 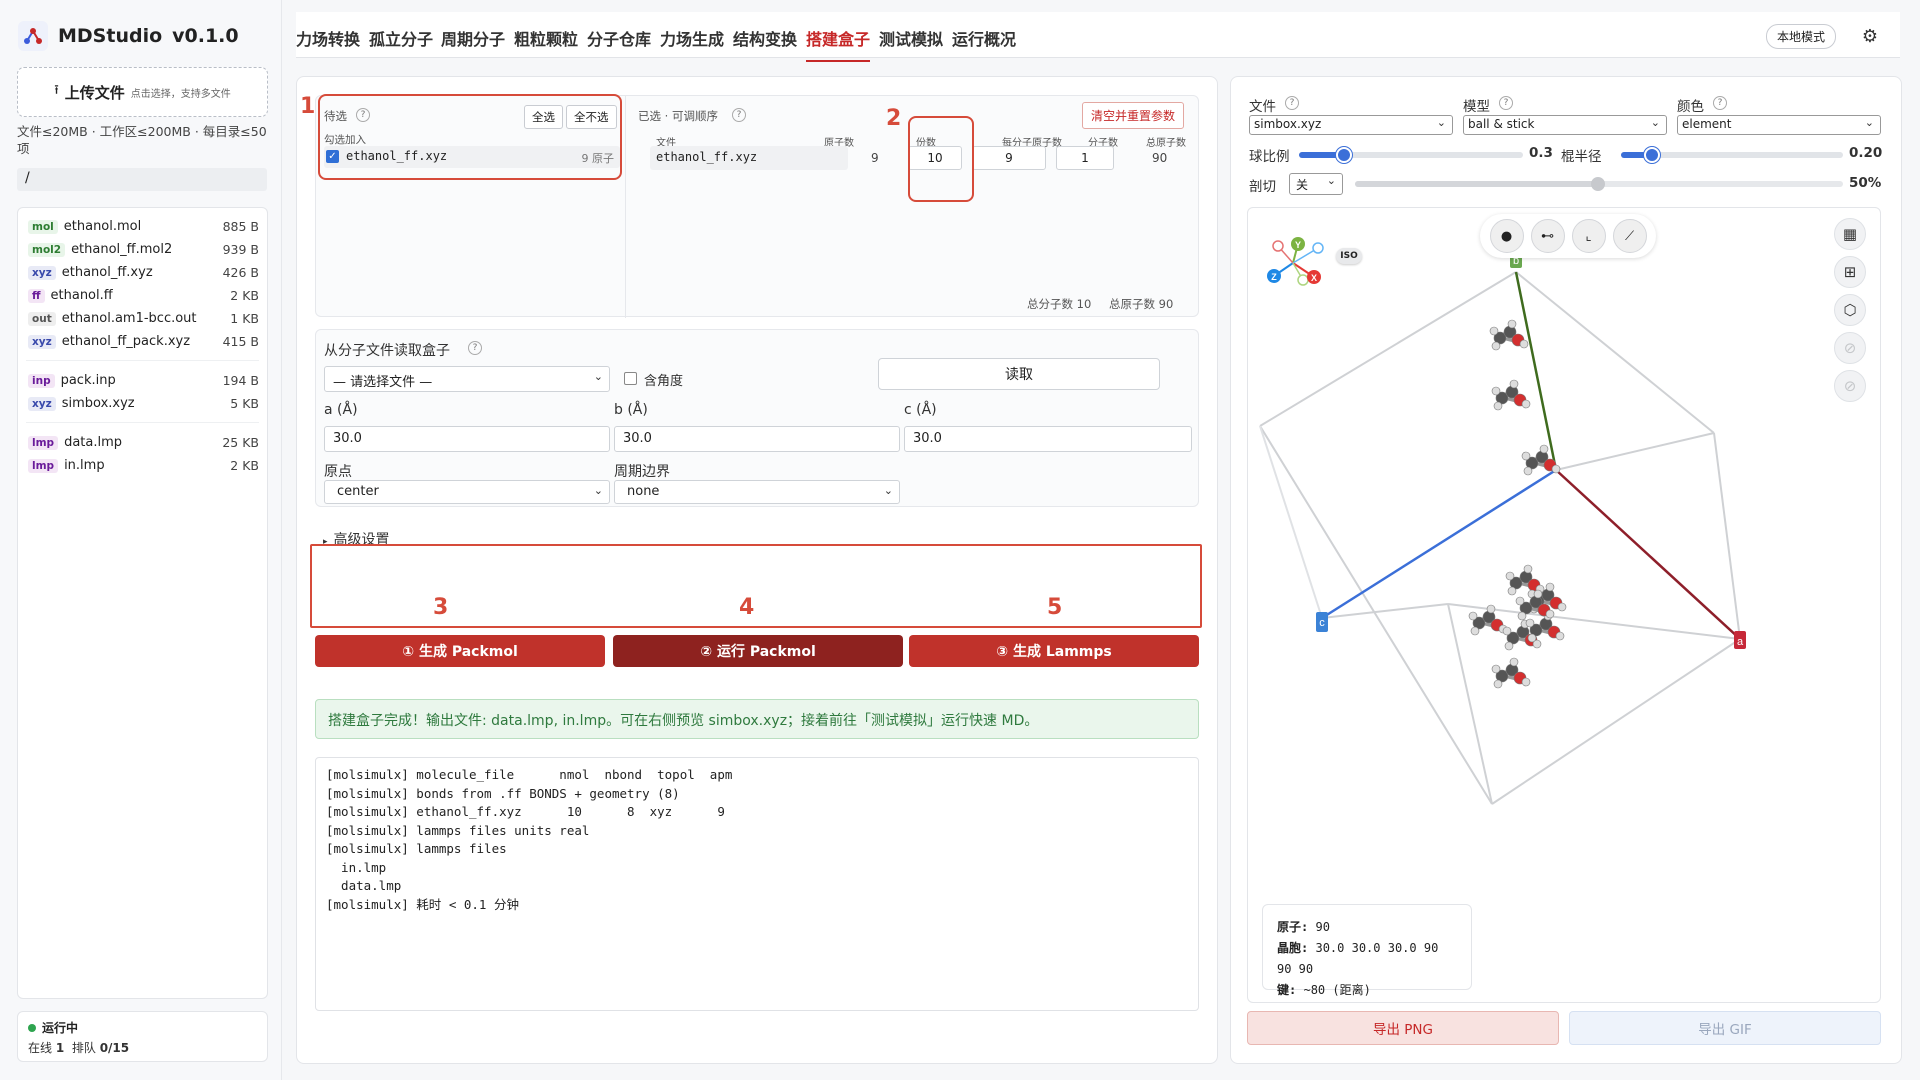 I want to click on file-item: lmp data.lmp 25 KB, so click(x=142, y=442).